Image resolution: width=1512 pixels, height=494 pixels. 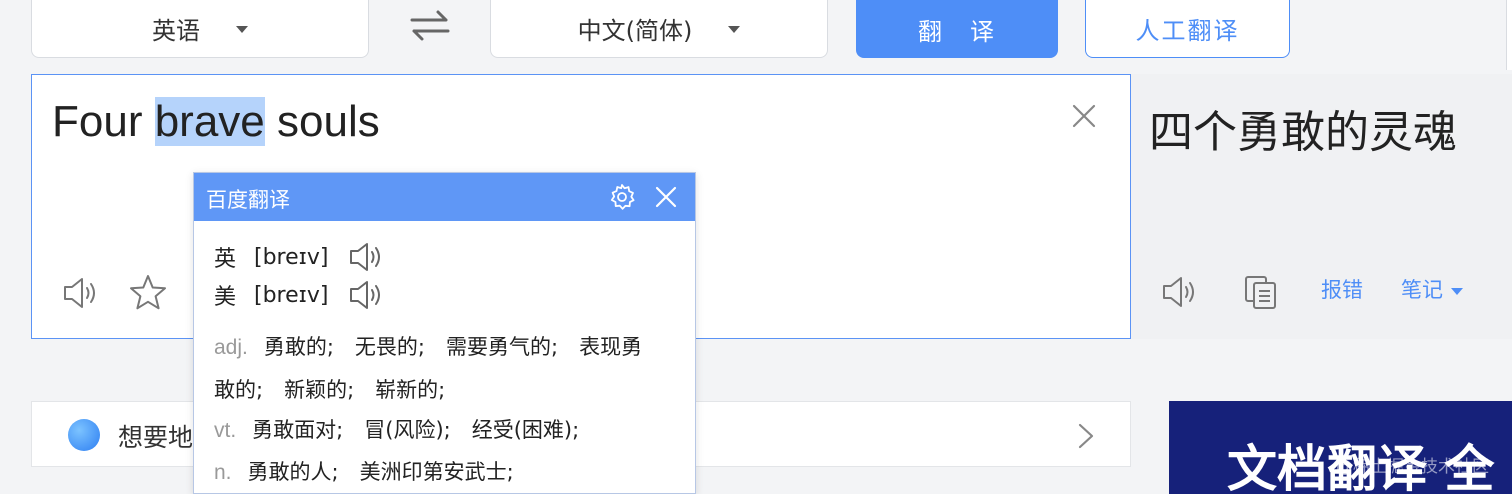 What do you see at coordinates (622, 197) in the screenshot?
I see `gear-icon` at bounding box center [622, 197].